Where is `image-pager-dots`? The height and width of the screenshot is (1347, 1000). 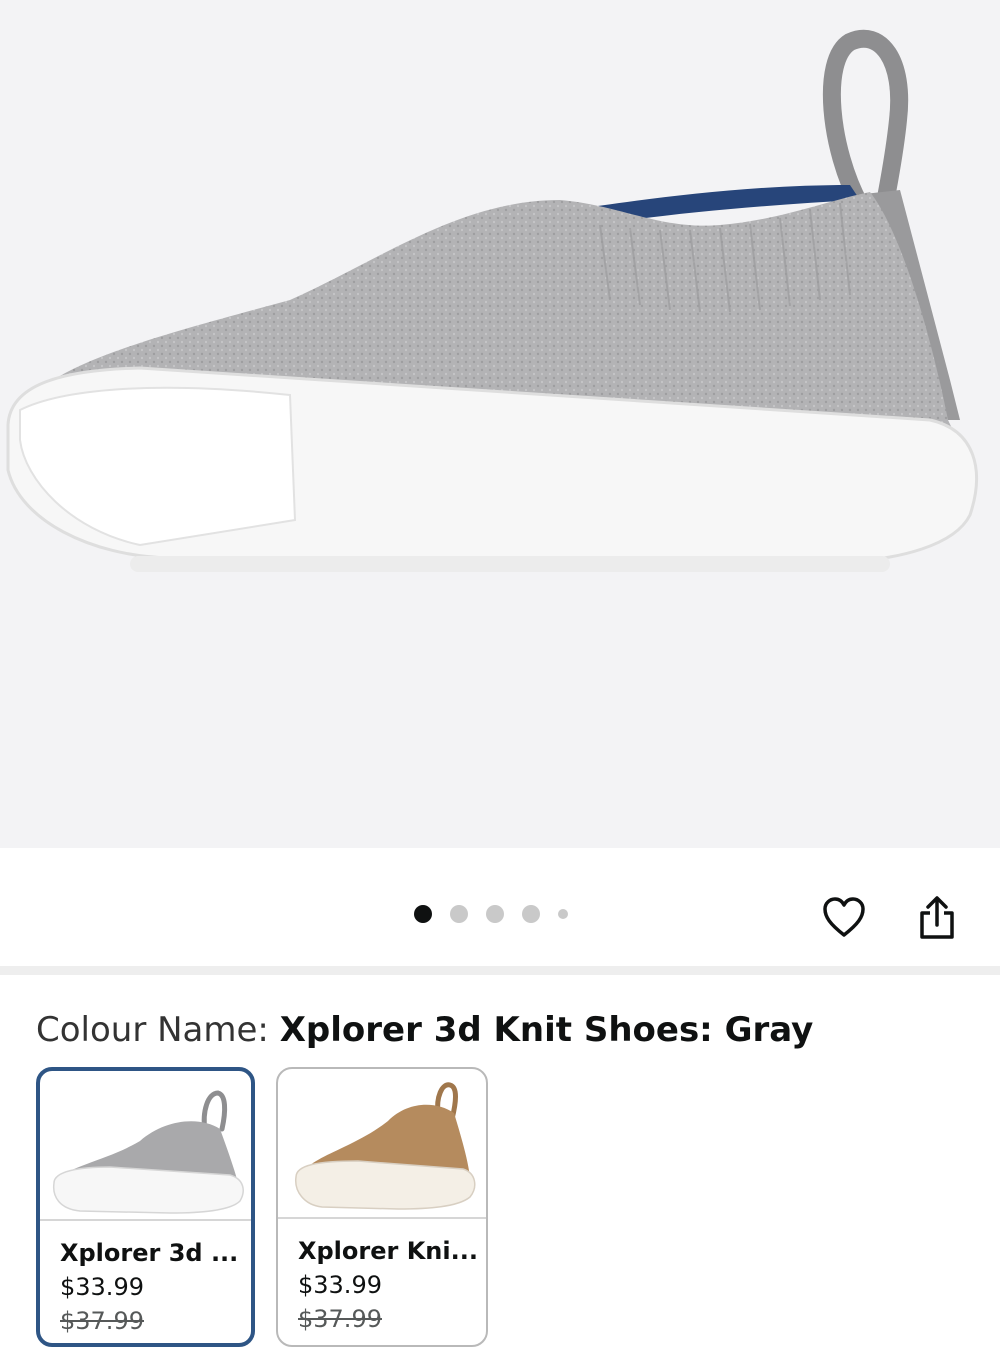
image-pager-dots is located at coordinates (491, 914).